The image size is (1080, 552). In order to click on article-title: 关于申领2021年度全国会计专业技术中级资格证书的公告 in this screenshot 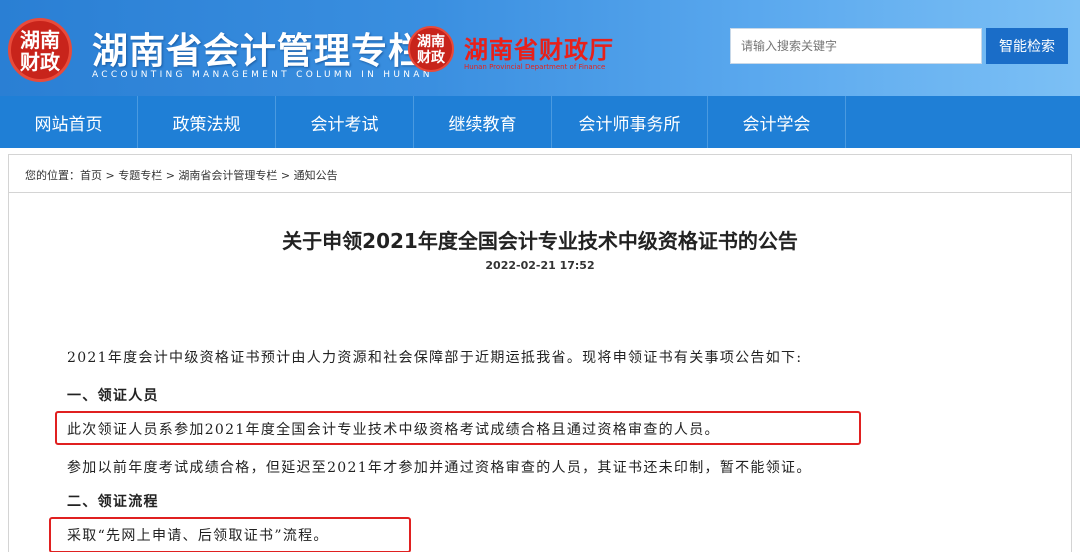, I will do `click(540, 241)`.